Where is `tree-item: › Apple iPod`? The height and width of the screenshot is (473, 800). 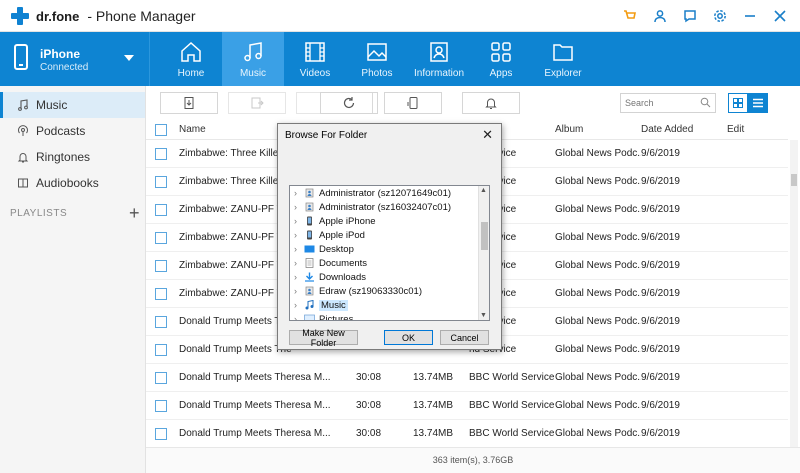
tree-item: › Apple iPod is located at coordinates (389, 235).